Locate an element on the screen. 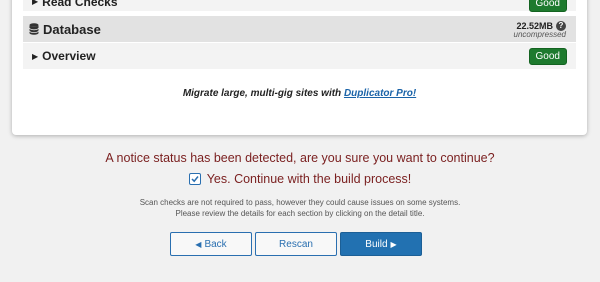  confirm-build-row: Yes. Continue with the build process! is located at coordinates (300, 179).